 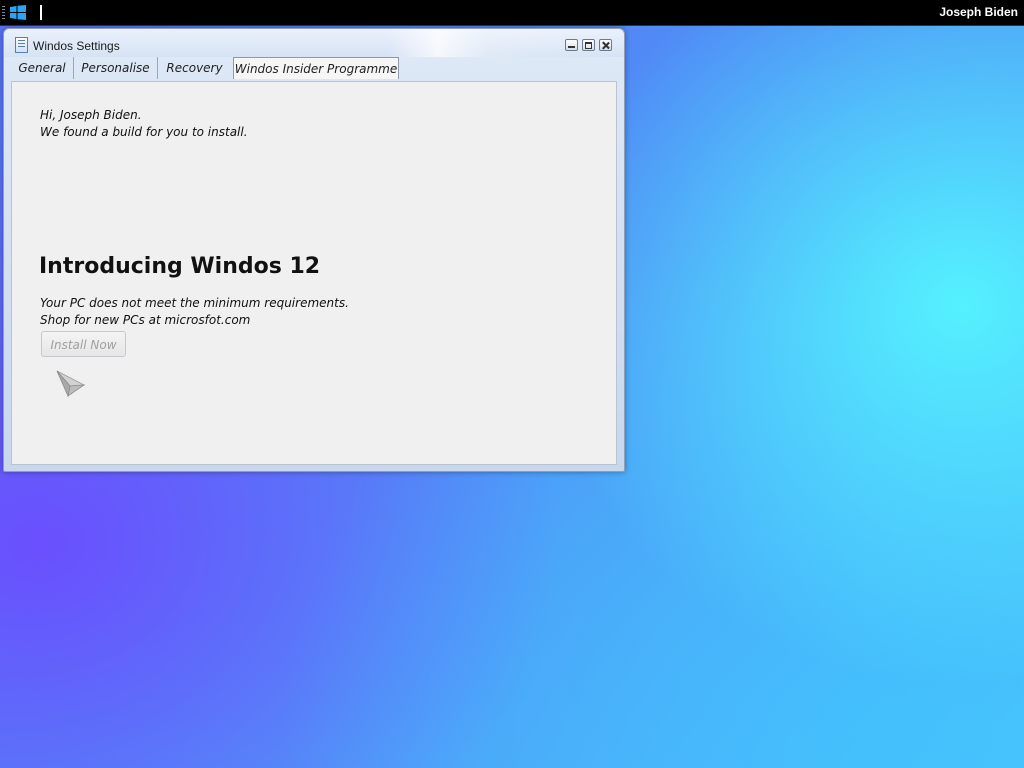 What do you see at coordinates (76, 46) in the screenshot?
I see `window-title: Windos Settings` at bounding box center [76, 46].